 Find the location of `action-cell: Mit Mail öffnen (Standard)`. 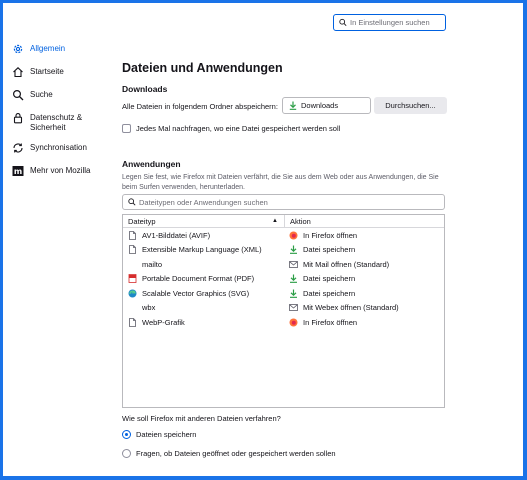

action-cell: Mit Mail öffnen (Standard) is located at coordinates (337, 264).